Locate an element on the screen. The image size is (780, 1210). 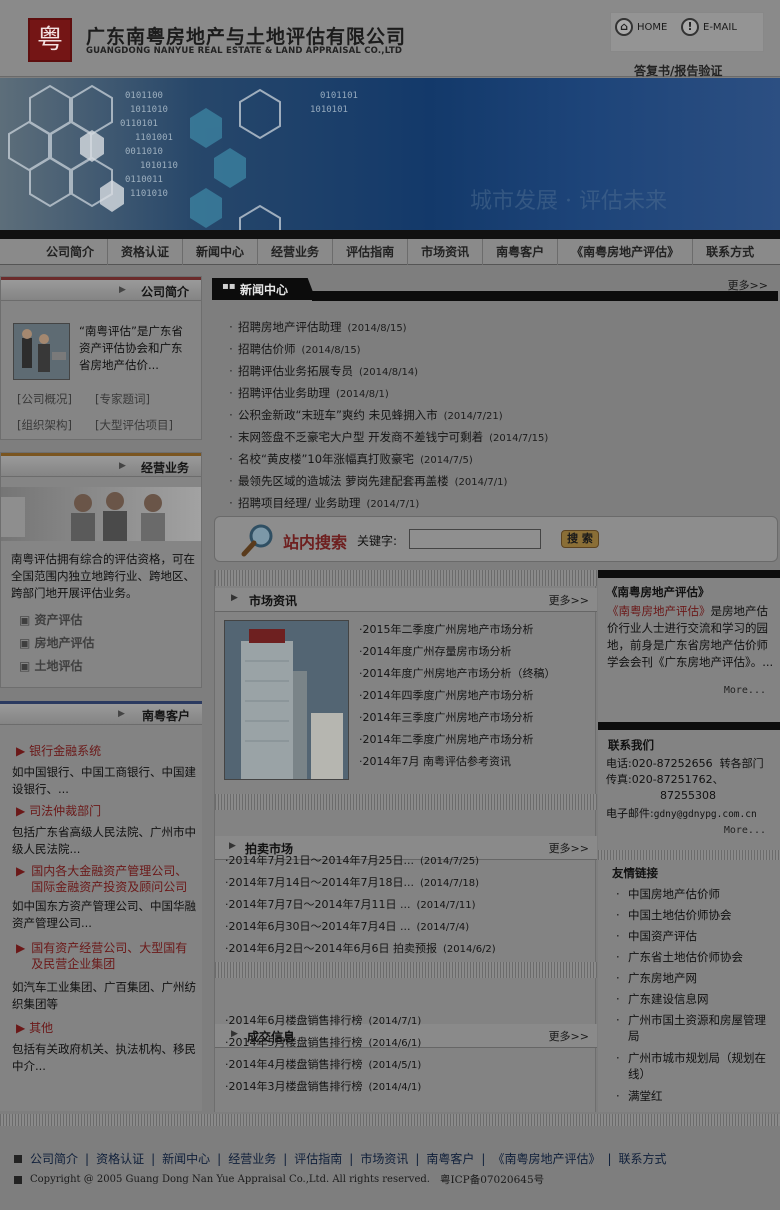
friend-link: · 中国房地产估价师 is located at coordinates (696, 896).